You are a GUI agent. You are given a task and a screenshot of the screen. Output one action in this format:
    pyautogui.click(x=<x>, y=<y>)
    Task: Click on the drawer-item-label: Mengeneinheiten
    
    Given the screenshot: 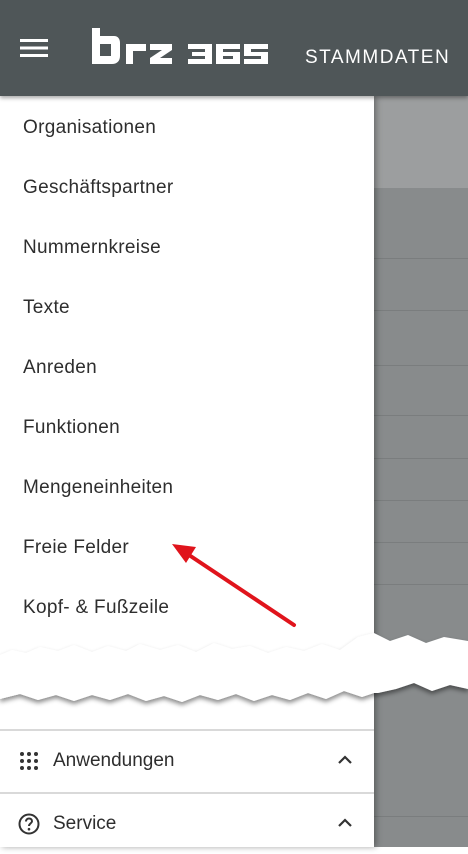 What is the action you would take?
    pyautogui.click(x=98, y=487)
    